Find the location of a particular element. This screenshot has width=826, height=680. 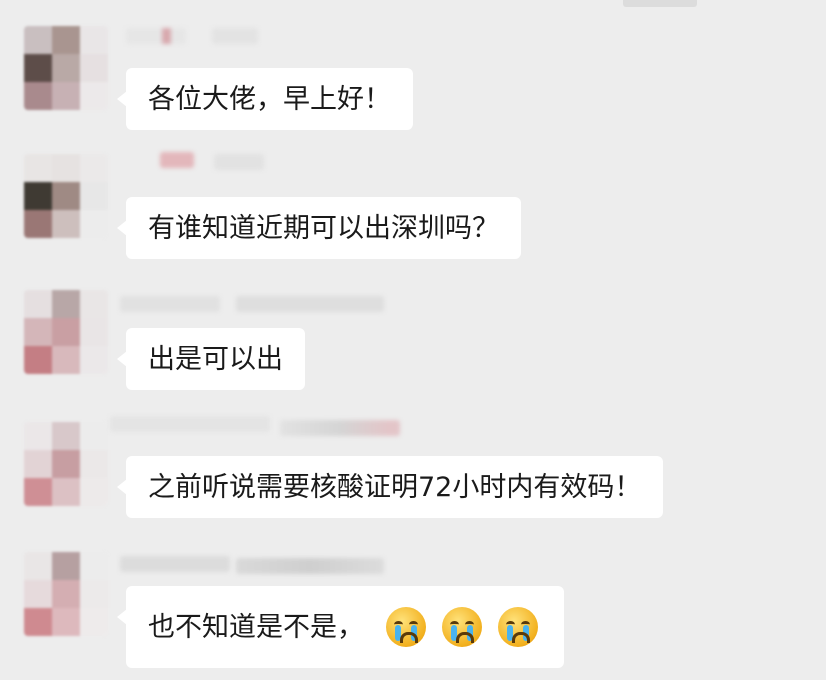

message-bubble: 也不知道是不是， is located at coordinates (340, 627).